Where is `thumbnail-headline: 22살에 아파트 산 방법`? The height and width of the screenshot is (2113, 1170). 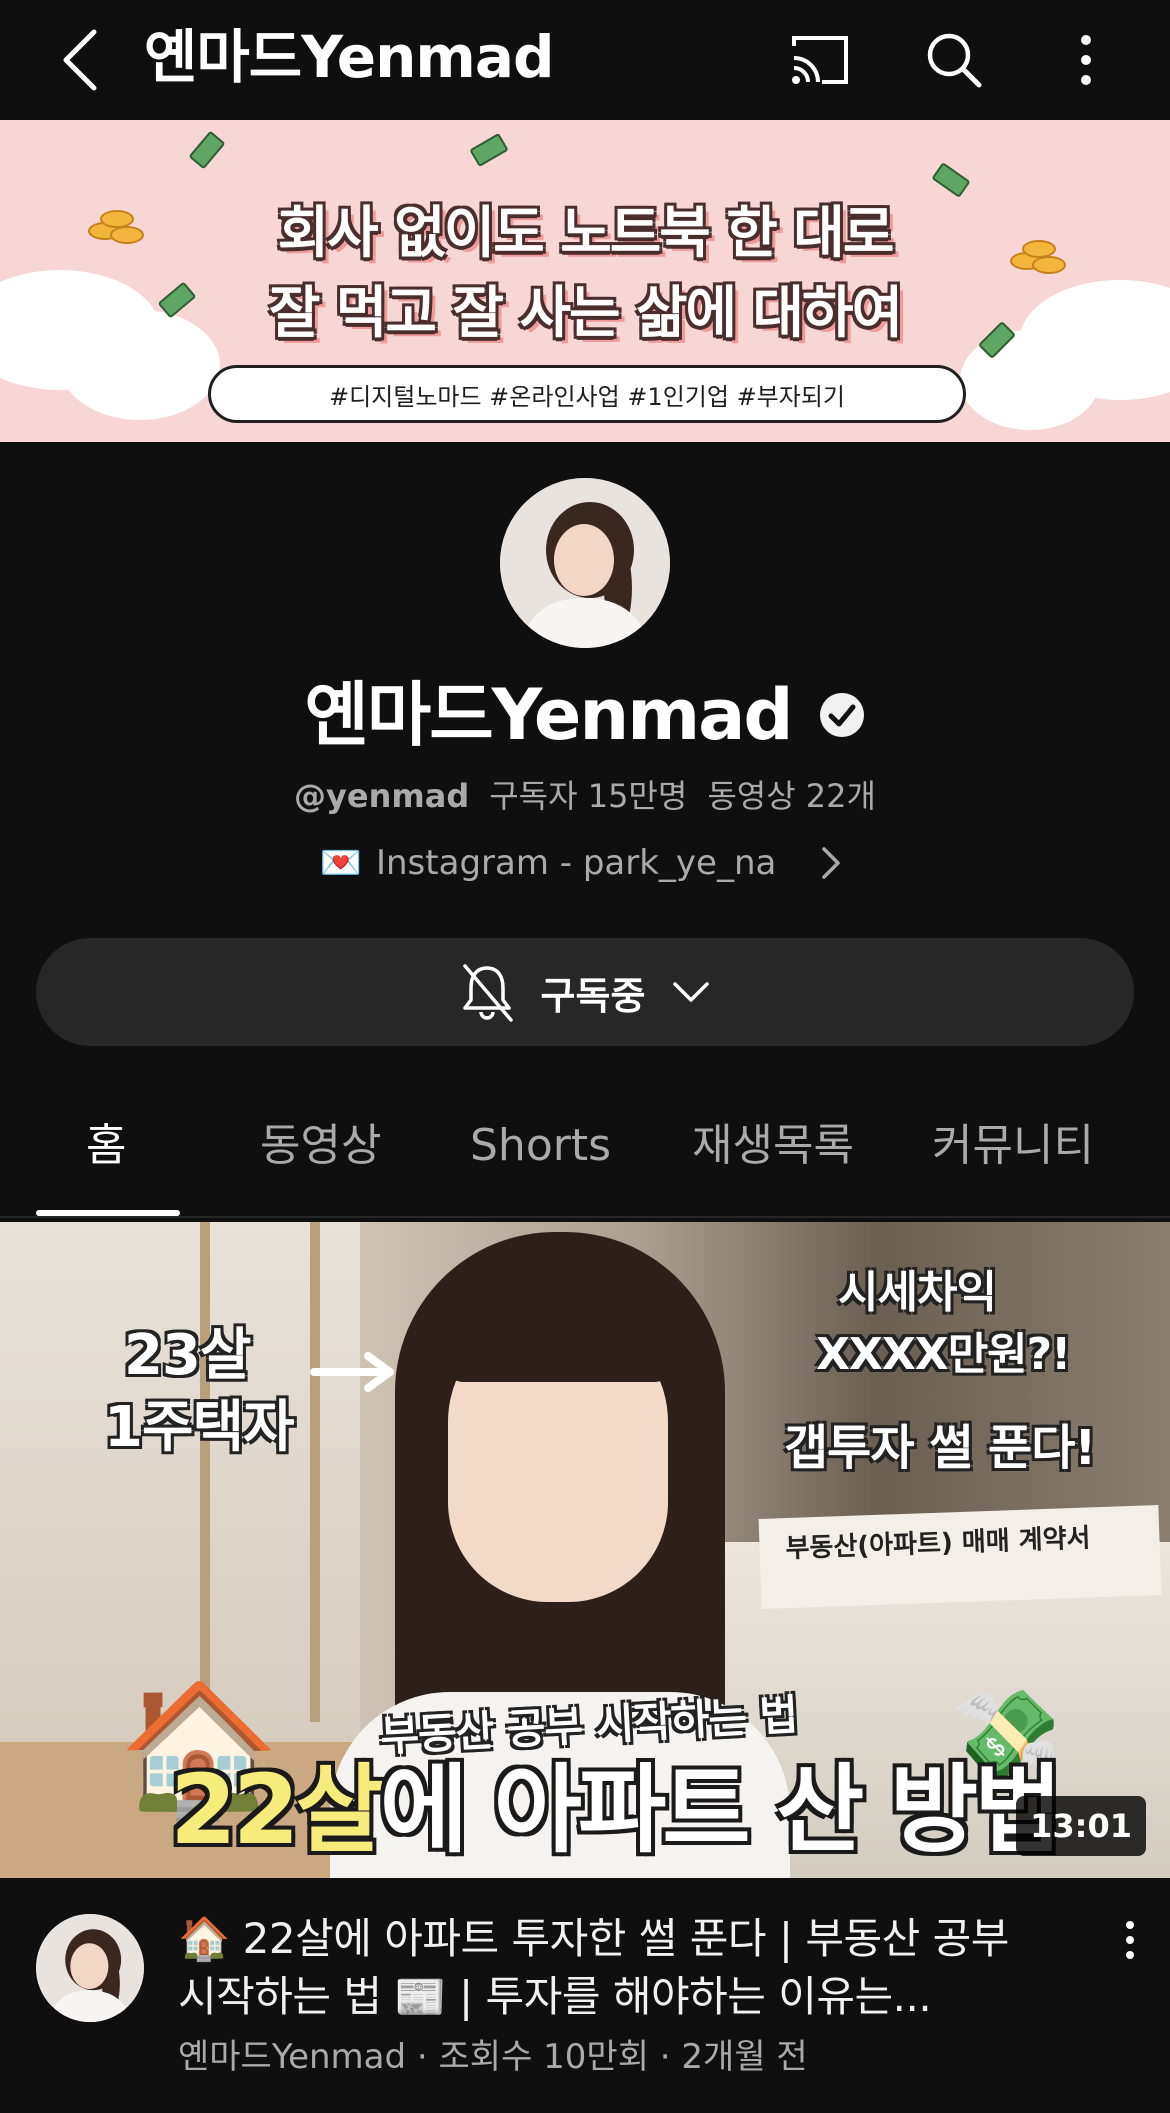
thumbnail-headline: 22살에 아파트 산 방법 is located at coordinates (616, 1801).